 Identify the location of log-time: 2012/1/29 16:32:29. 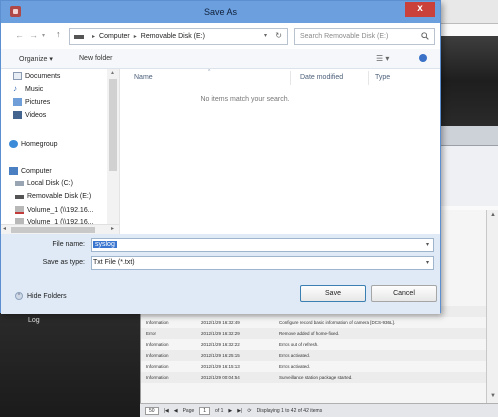
(220, 333).